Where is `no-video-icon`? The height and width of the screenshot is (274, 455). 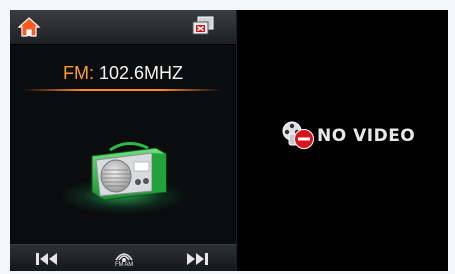
no-video-icon is located at coordinates (298, 135).